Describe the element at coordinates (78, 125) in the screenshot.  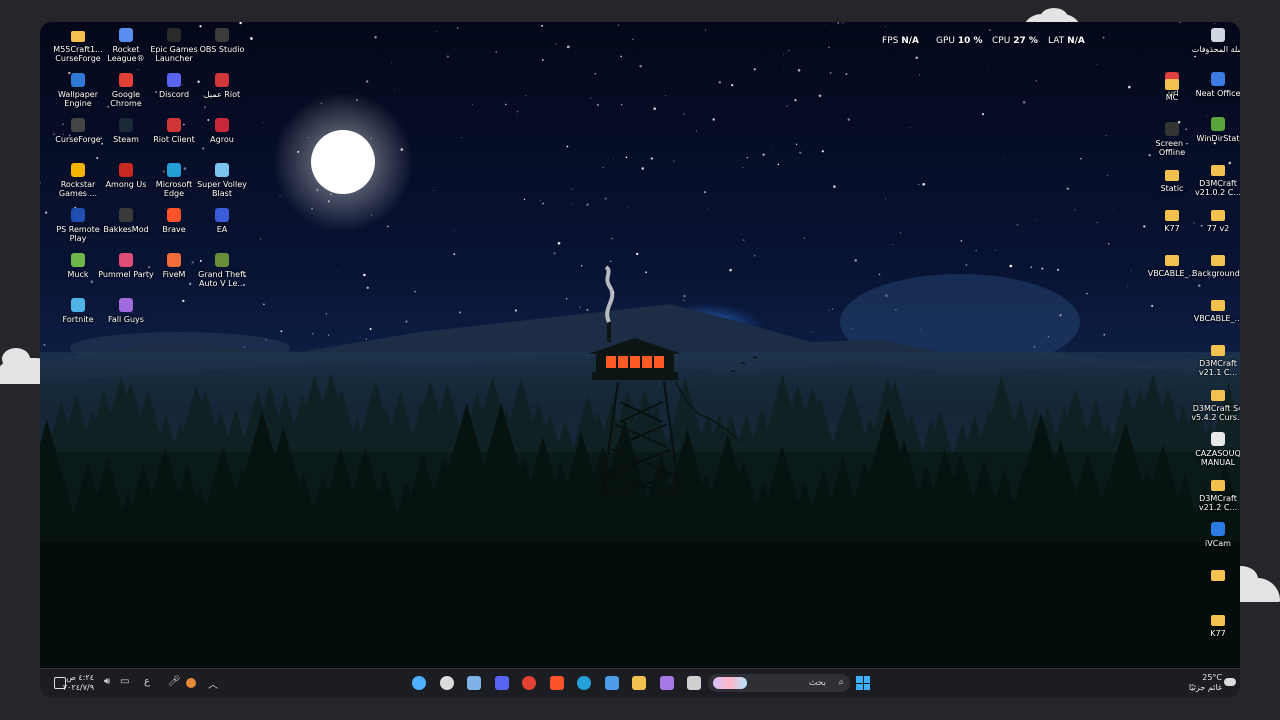
I see `curseforge-icon` at that location.